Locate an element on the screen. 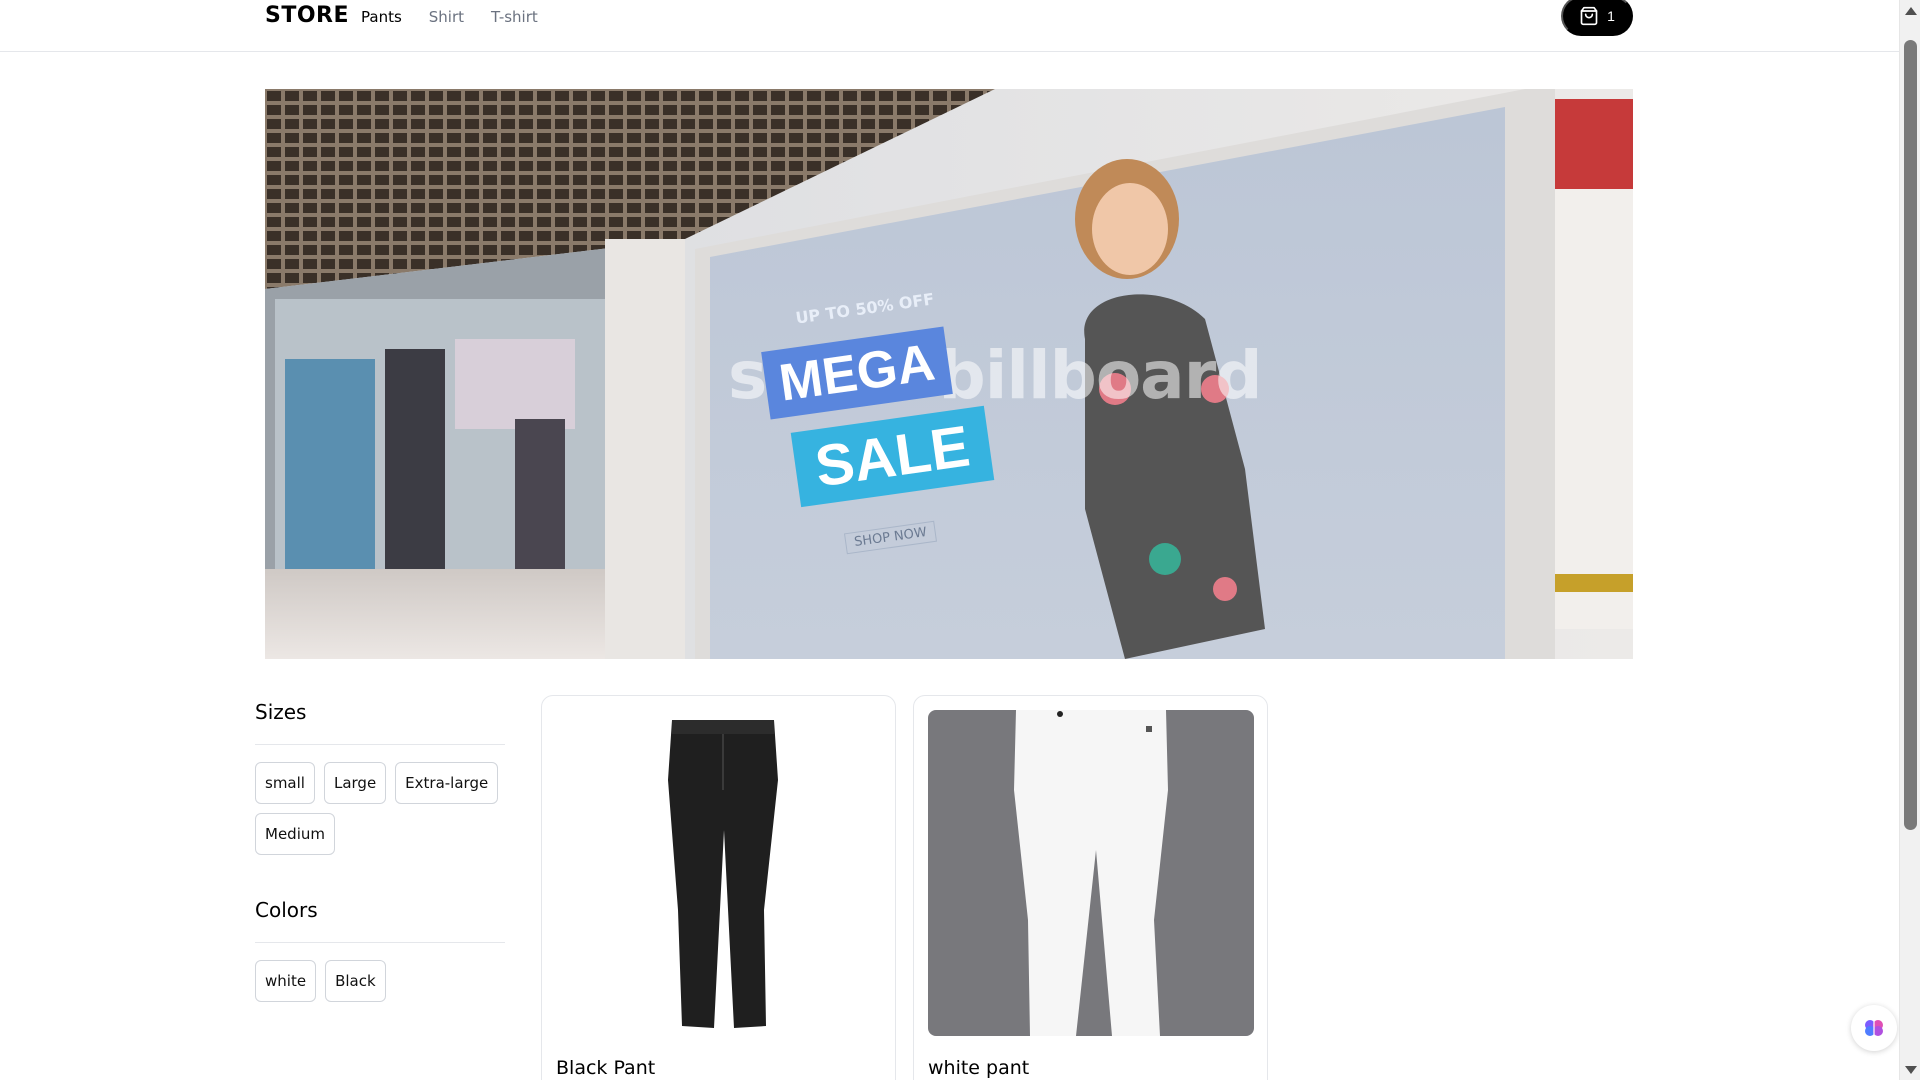  category-nav: Pants Shirt T-shirt is located at coordinates (449, 17).